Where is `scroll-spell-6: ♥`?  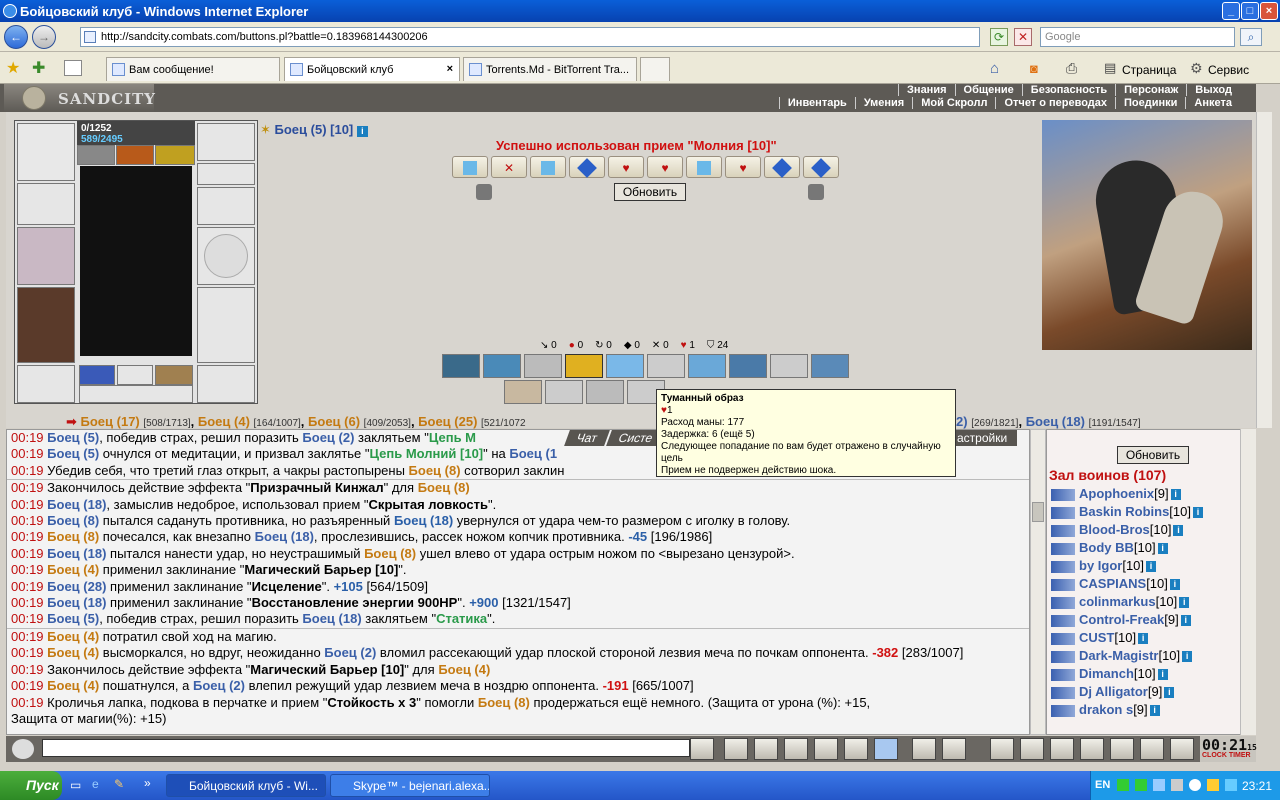
scroll-spell-6: ♥ is located at coordinates (665, 167).